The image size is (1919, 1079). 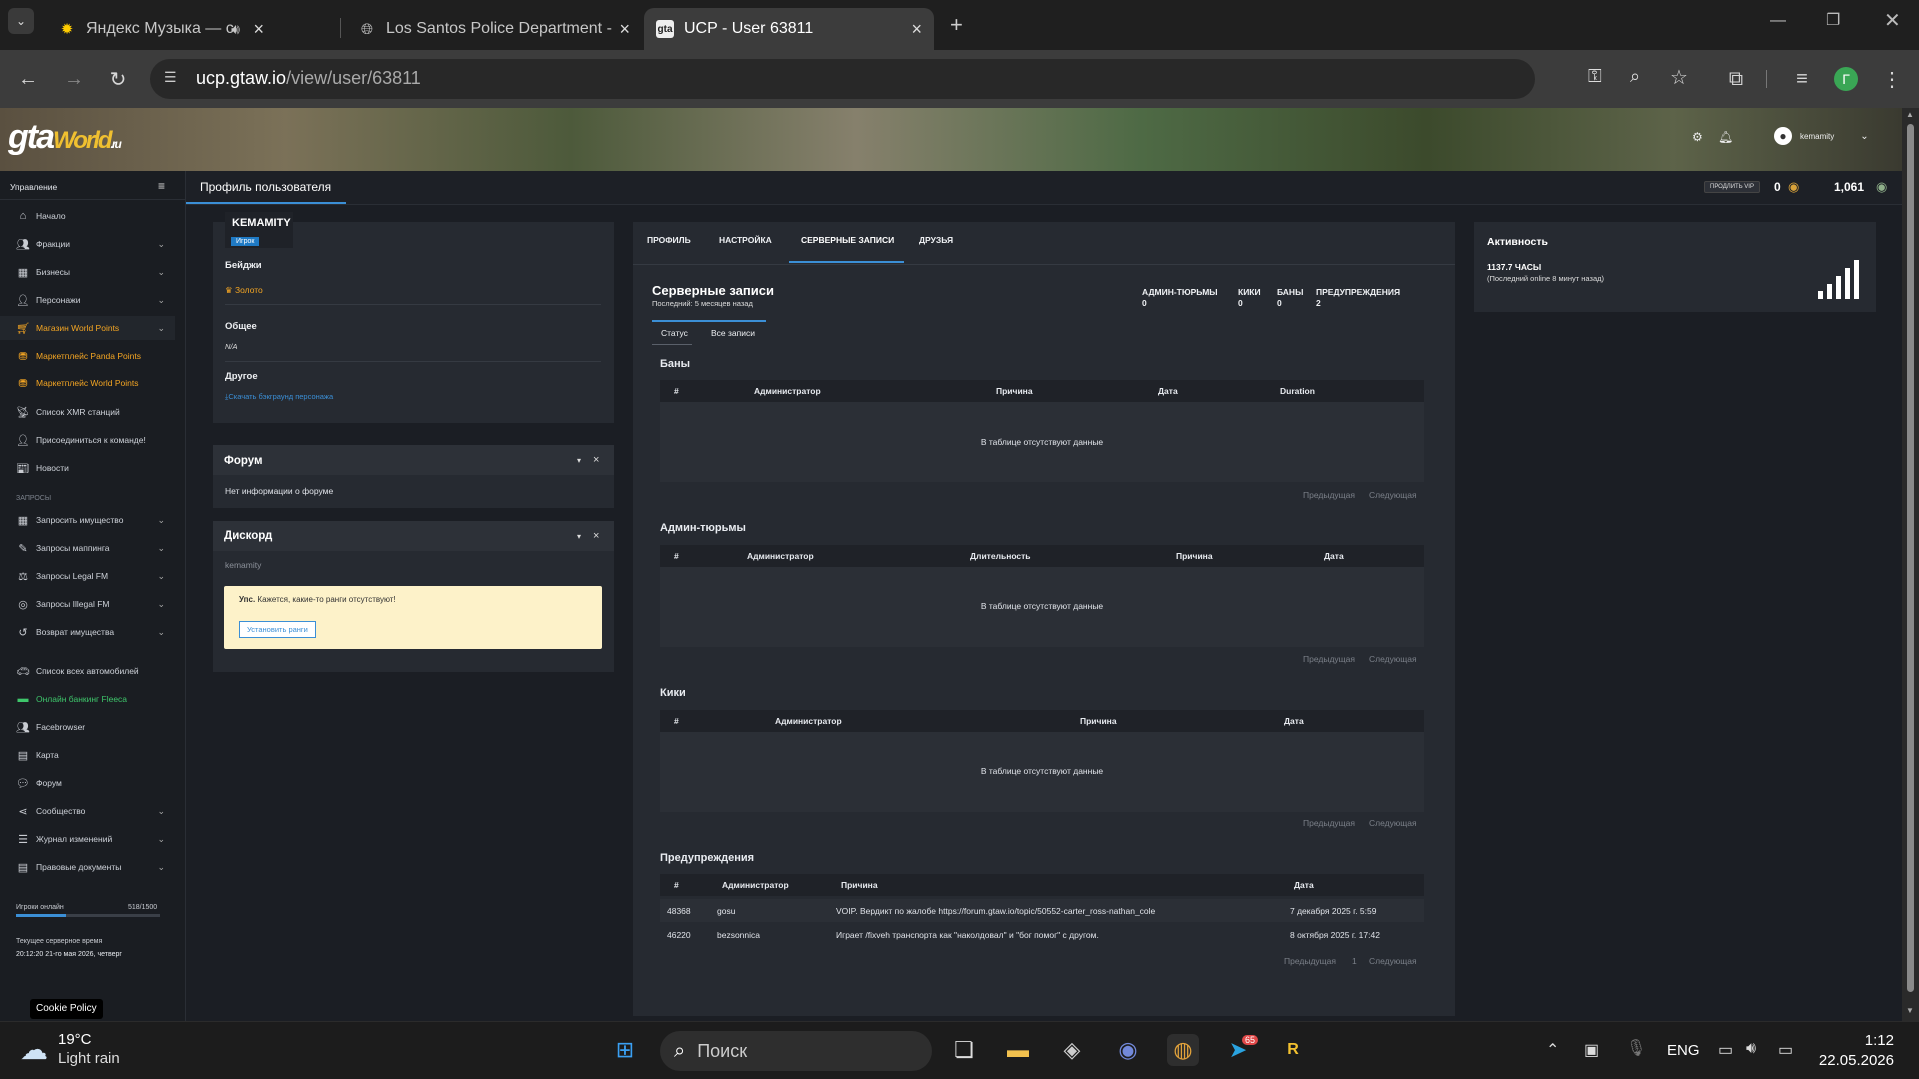 What do you see at coordinates (1892, 79) in the screenshot?
I see `menu-icon: ⋮` at bounding box center [1892, 79].